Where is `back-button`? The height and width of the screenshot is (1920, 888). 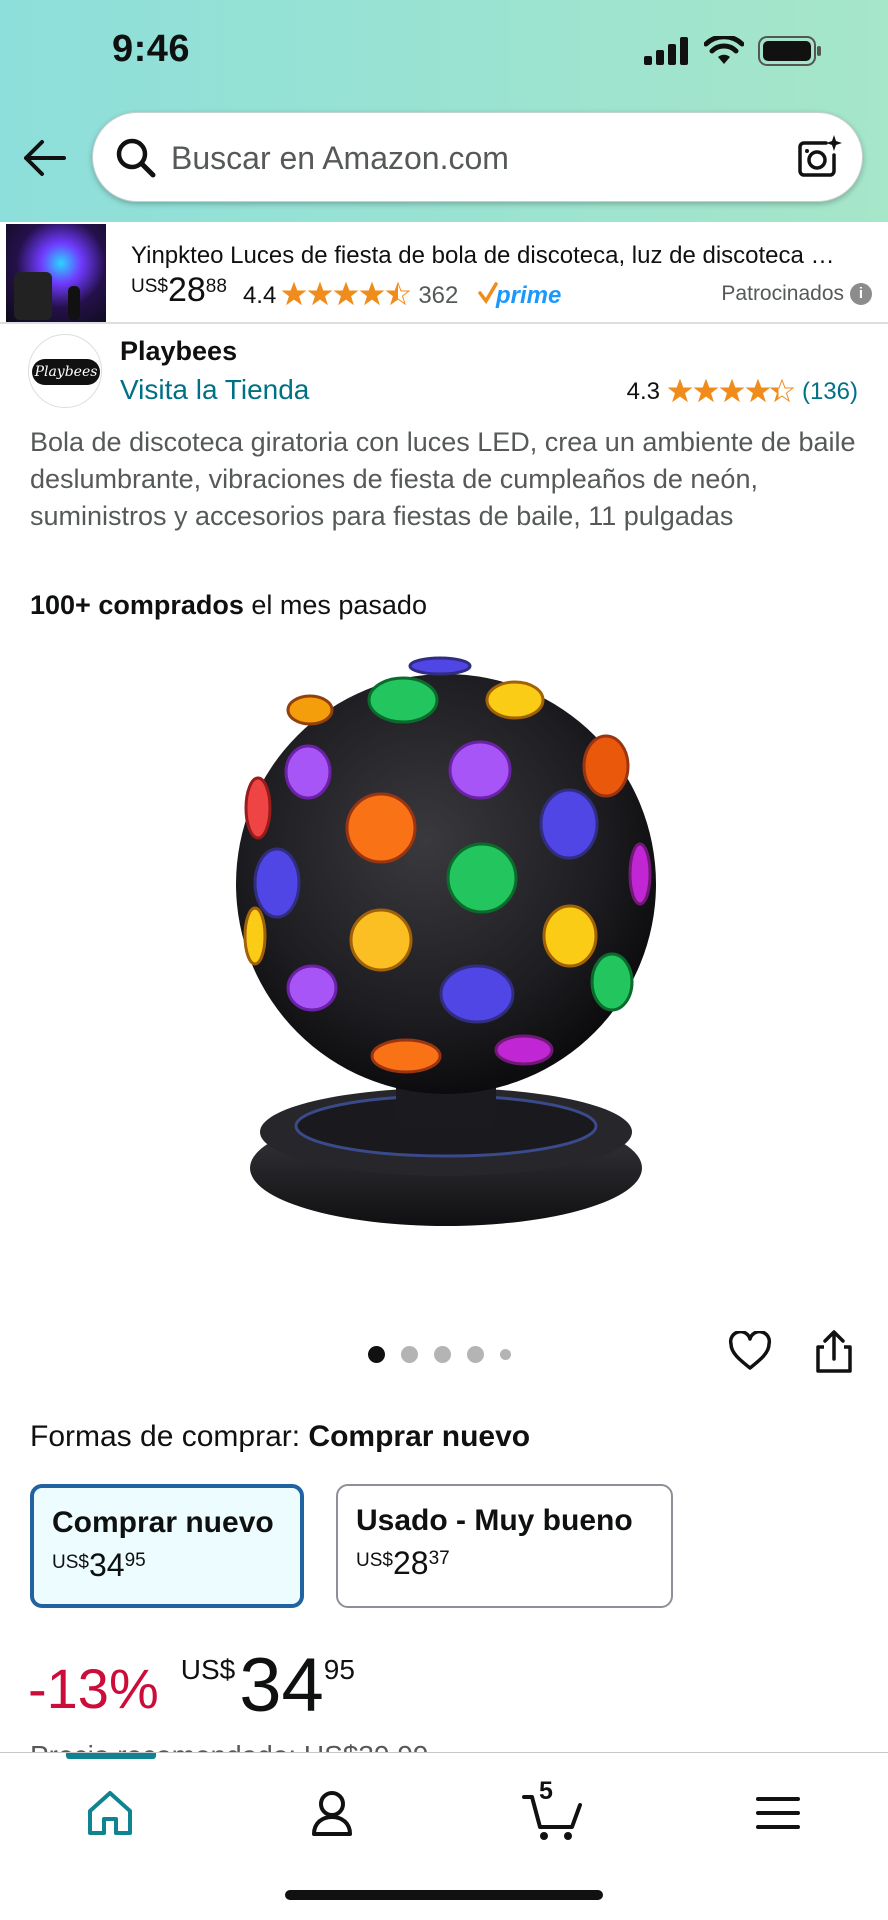
back-button is located at coordinates (46, 160).